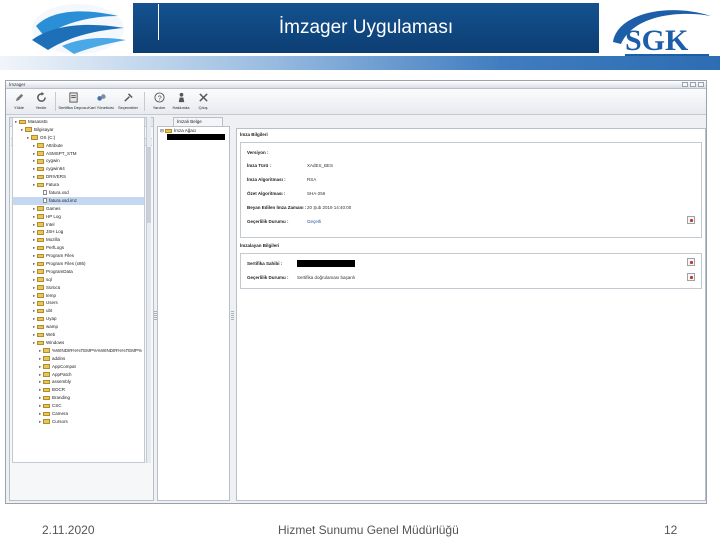 Image resolution: width=720 pixels, height=540 pixels. I want to click on validity-status-label: Geçerlilik Durumu :, so click(268, 221).